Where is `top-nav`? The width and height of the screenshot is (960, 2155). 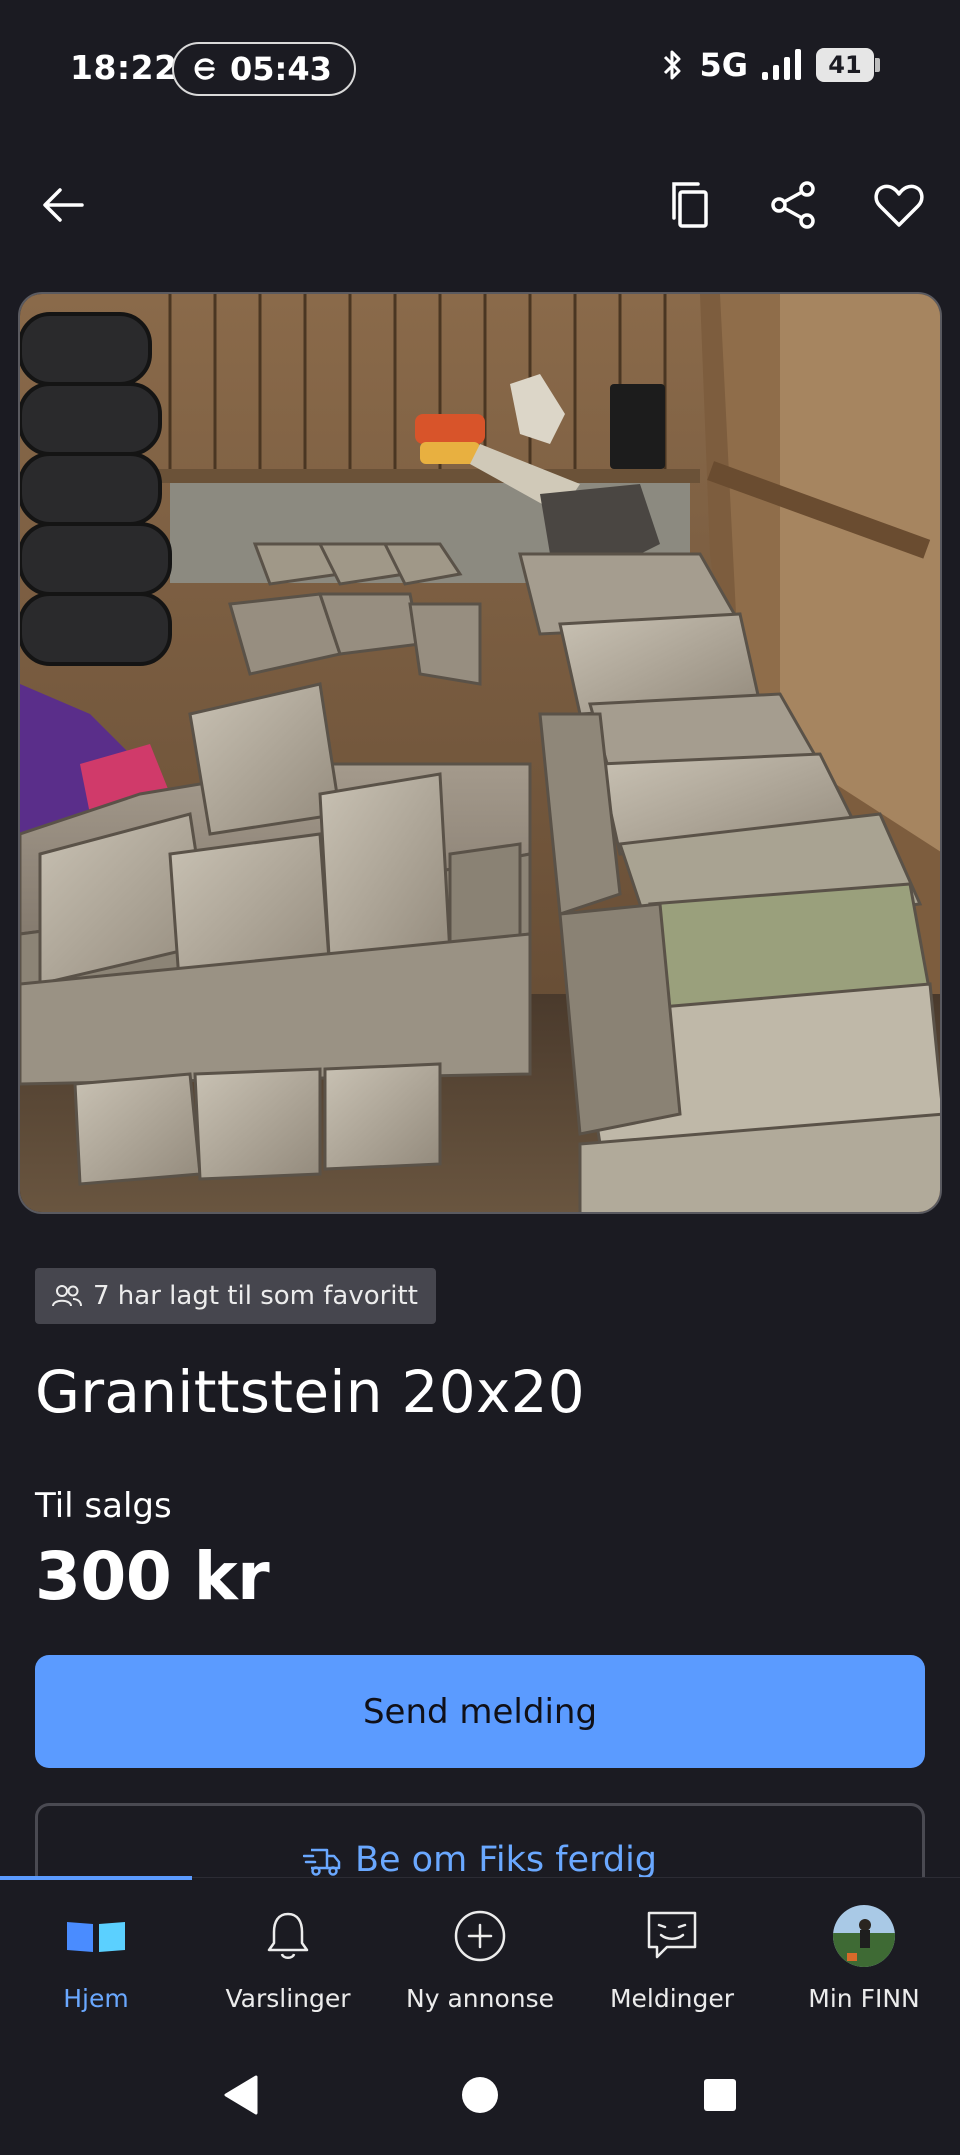
top-nav is located at coordinates (480, 205).